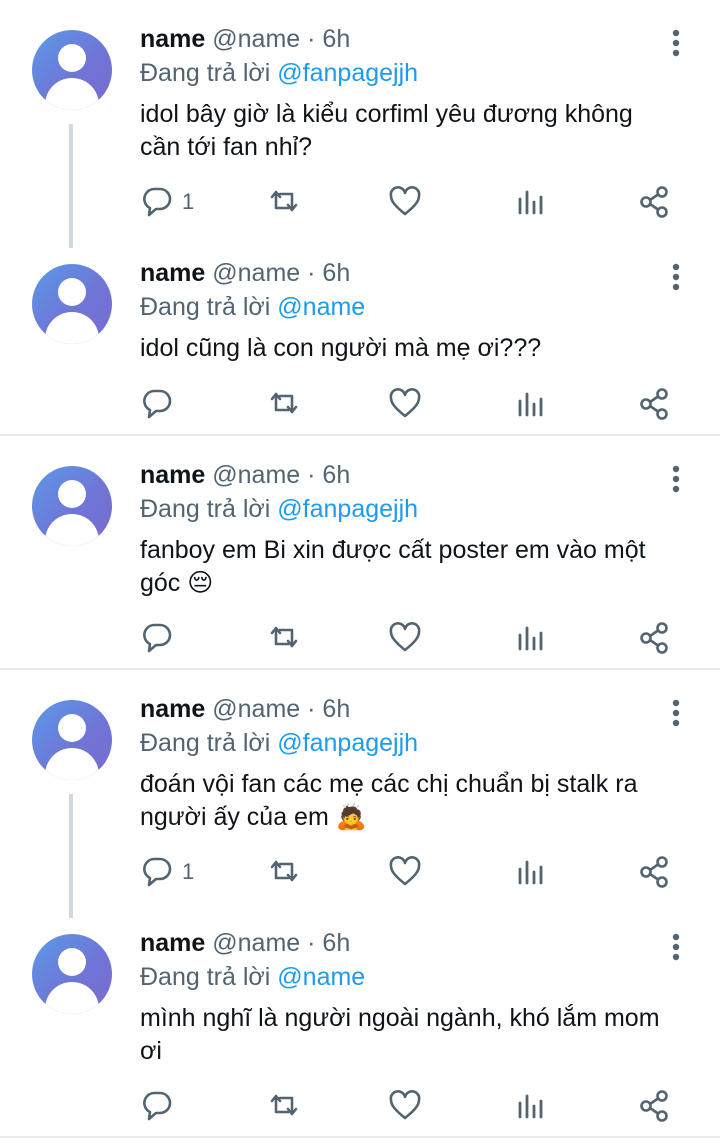 The height and width of the screenshot is (1138, 720). I want to click on bowing-person-emoji: 🙇, so click(351, 817).